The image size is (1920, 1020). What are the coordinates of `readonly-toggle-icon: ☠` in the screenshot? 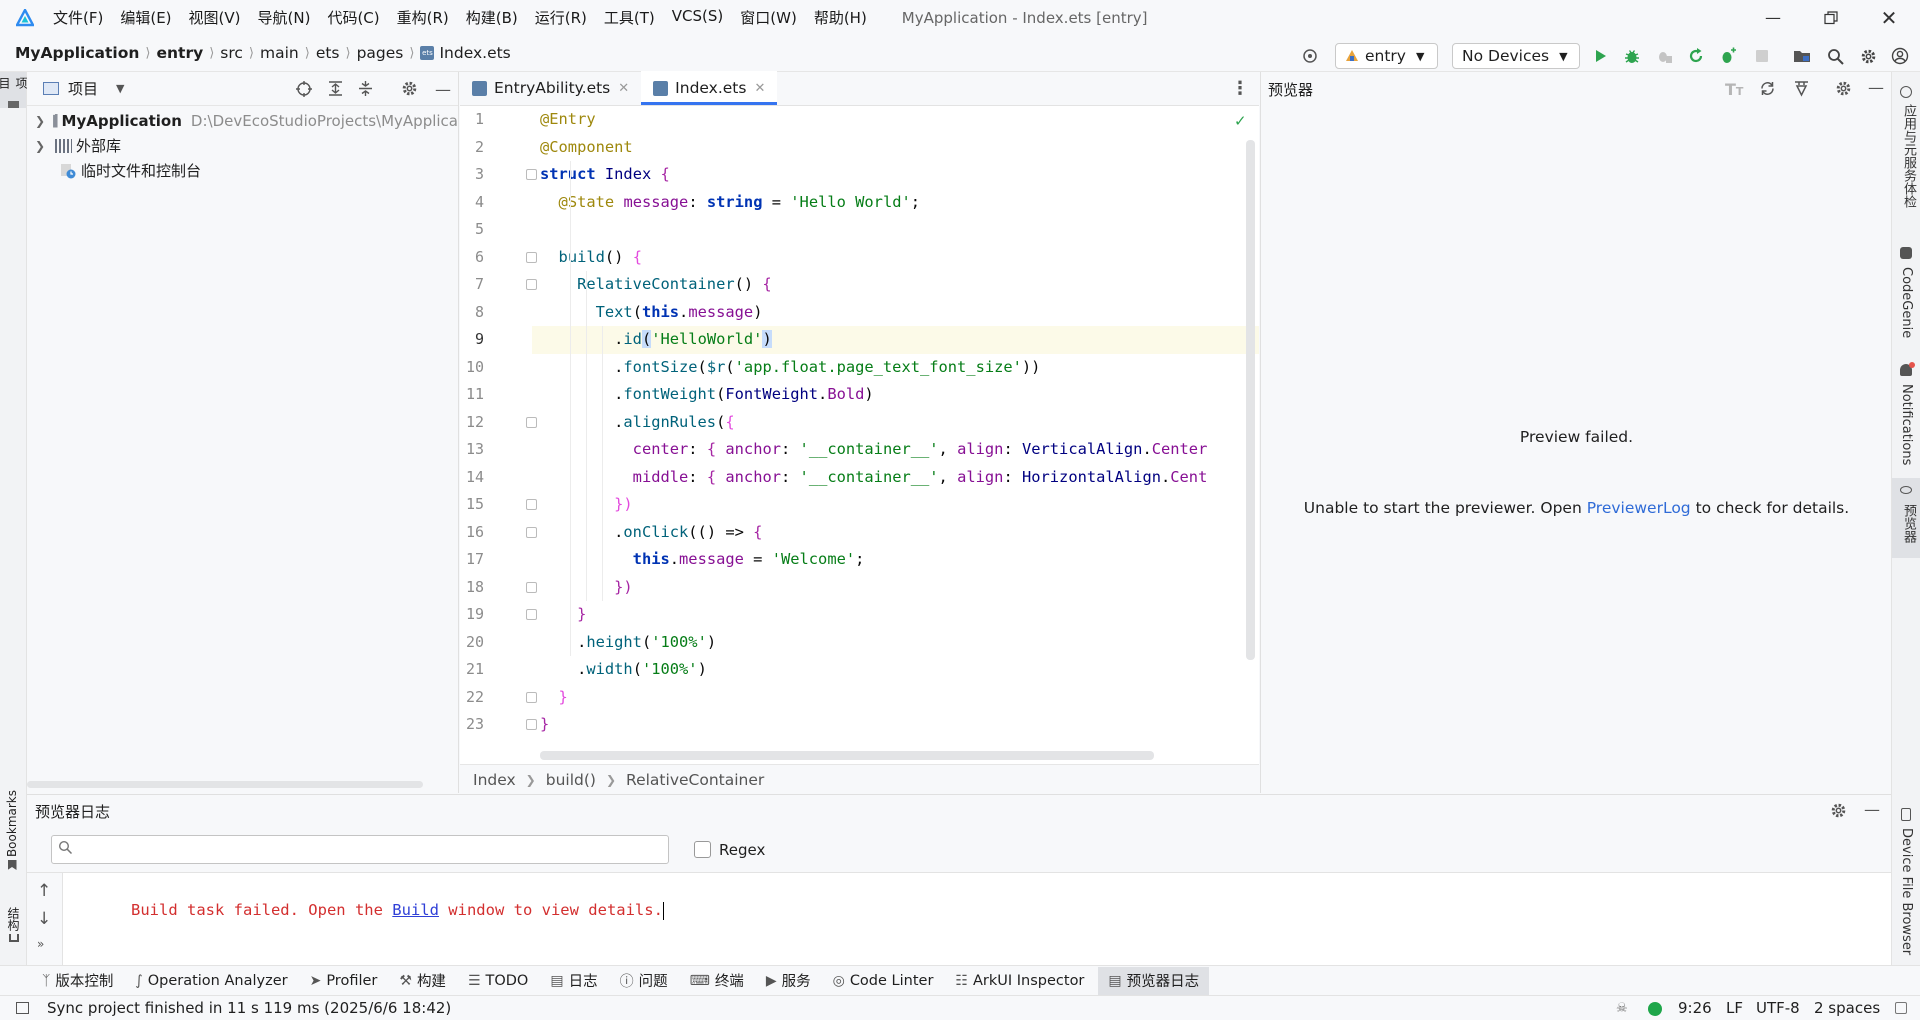 It's located at (1622, 1008).